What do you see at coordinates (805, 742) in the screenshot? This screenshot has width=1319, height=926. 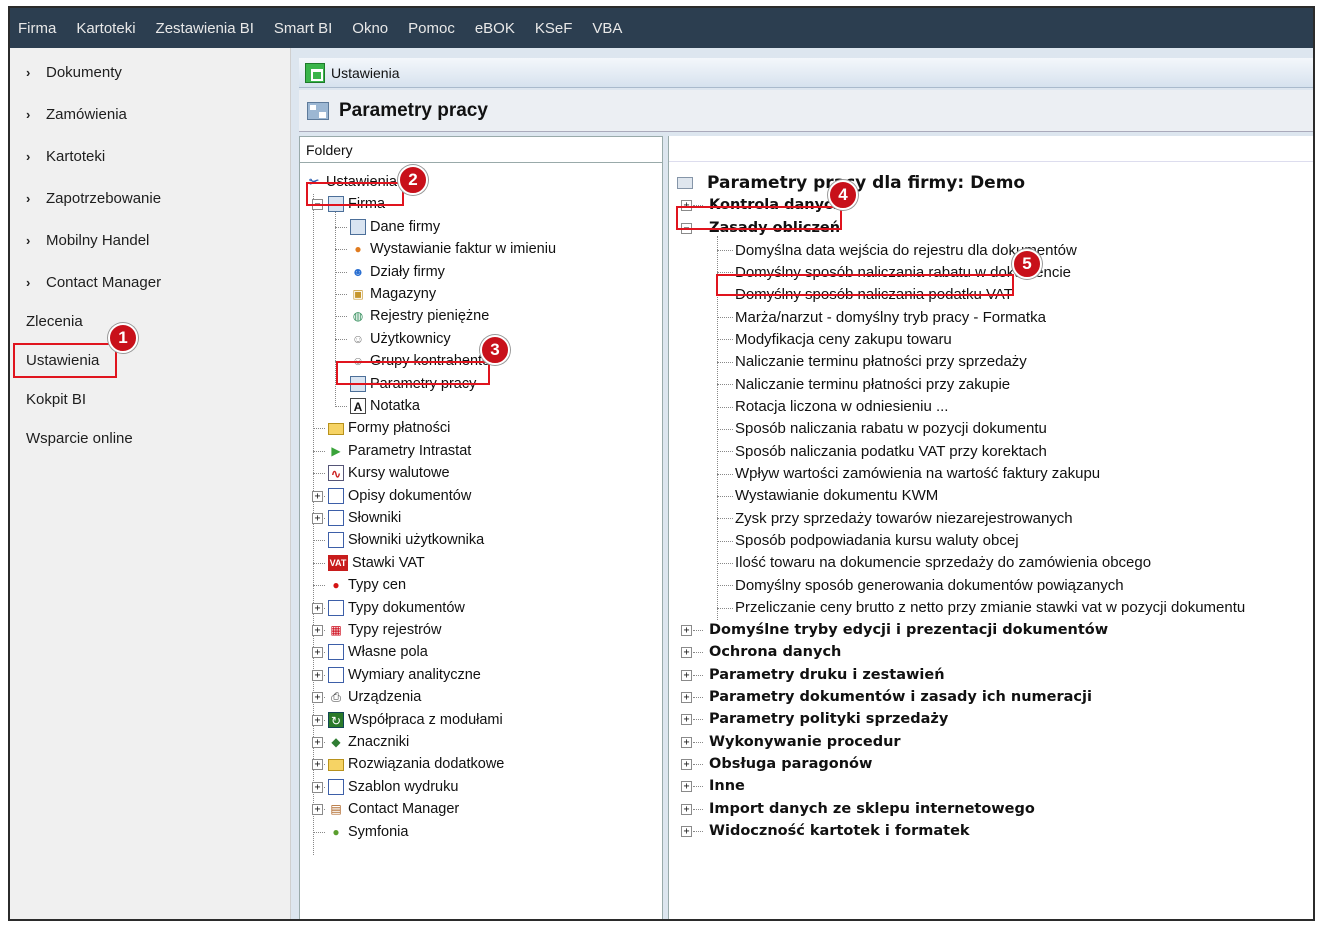 I see `param-group-wykonywanie-procedur: Wykonywanie procedur` at bounding box center [805, 742].